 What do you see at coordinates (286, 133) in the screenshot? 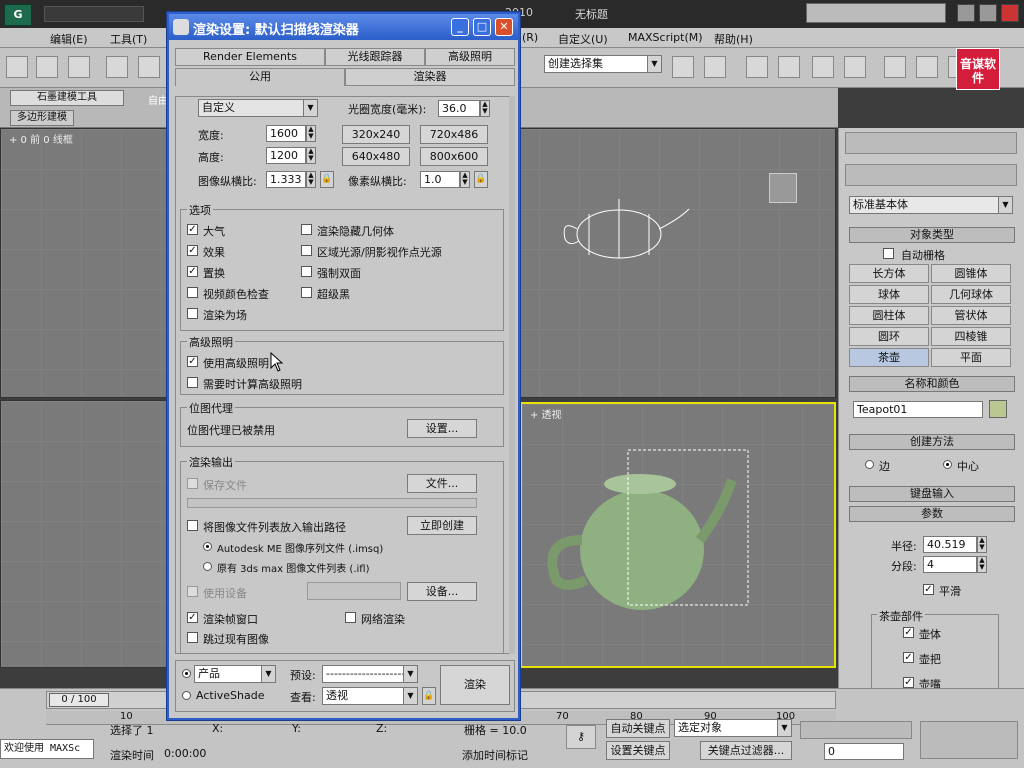
I see `width-field: 1600` at bounding box center [286, 133].